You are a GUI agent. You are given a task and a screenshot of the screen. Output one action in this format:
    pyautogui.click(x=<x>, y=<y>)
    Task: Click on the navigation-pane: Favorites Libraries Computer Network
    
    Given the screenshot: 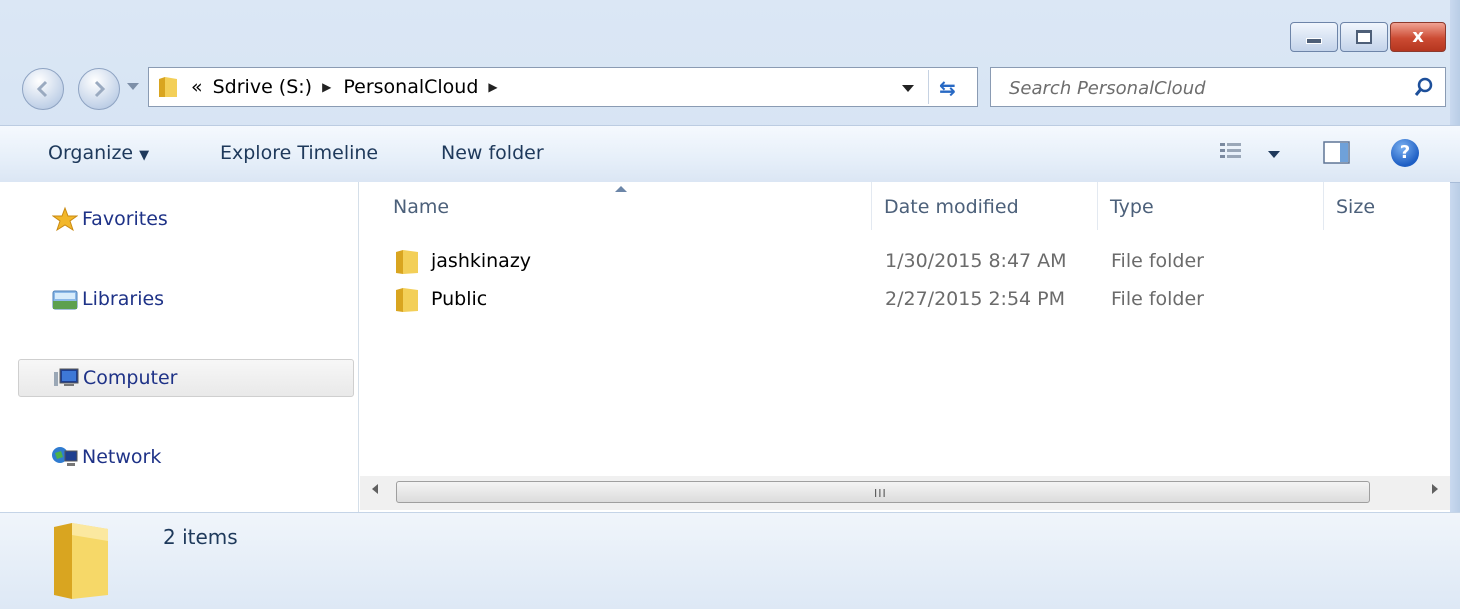 What is the action you would take?
    pyautogui.click(x=179, y=347)
    